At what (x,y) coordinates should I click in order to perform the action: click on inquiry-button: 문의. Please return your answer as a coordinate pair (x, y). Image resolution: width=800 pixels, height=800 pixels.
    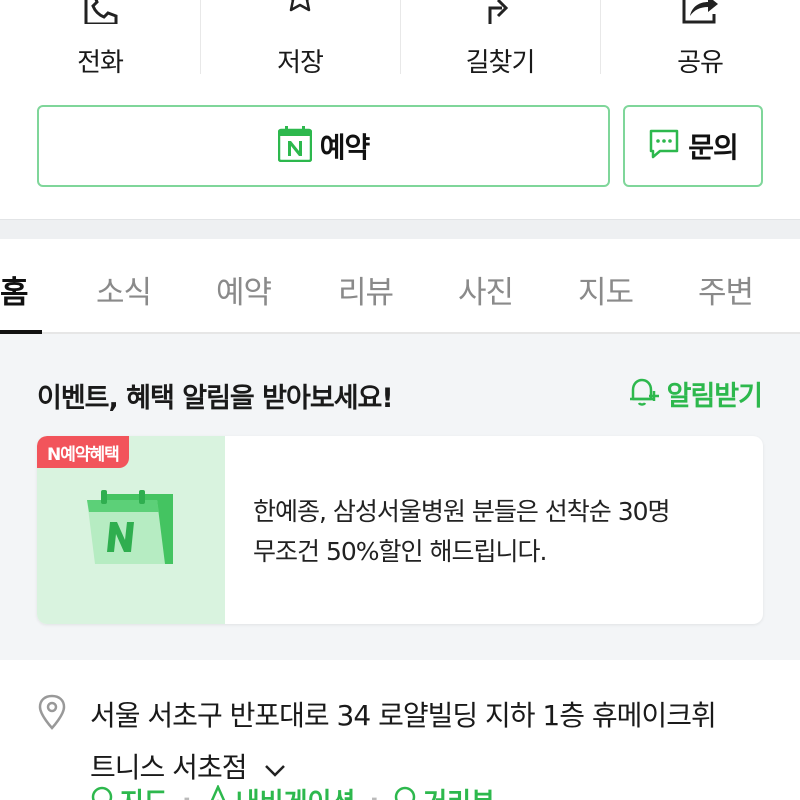
    Looking at the image, I should click on (693, 146).